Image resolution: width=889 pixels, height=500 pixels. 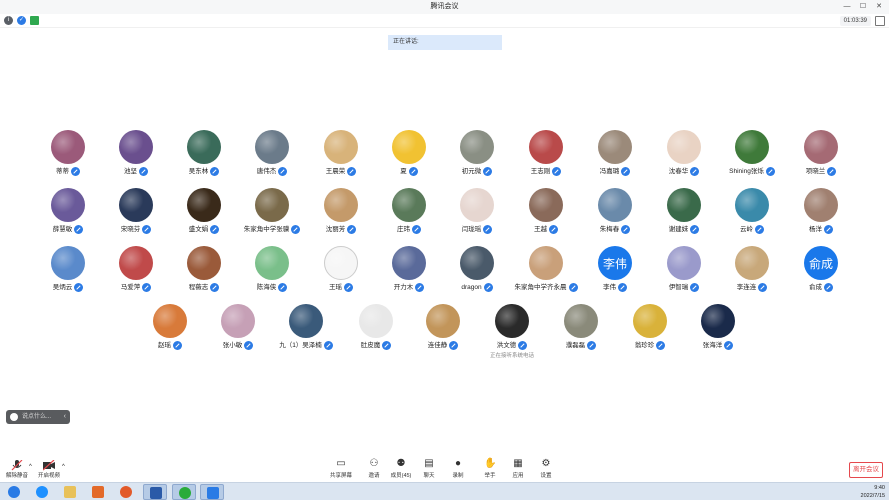 What do you see at coordinates (477, 275) in the screenshot?
I see `participant-tile: dragon` at bounding box center [477, 275].